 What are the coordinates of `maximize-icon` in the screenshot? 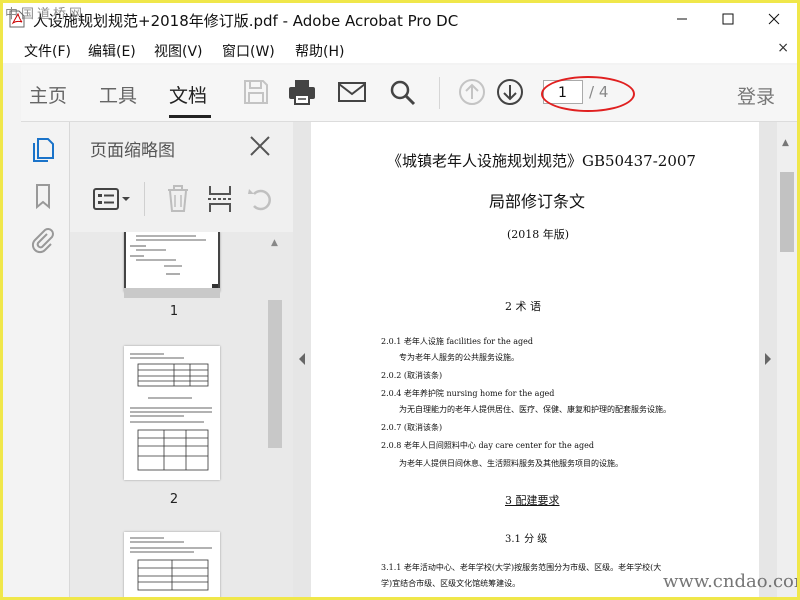 It's located at (728, 19).